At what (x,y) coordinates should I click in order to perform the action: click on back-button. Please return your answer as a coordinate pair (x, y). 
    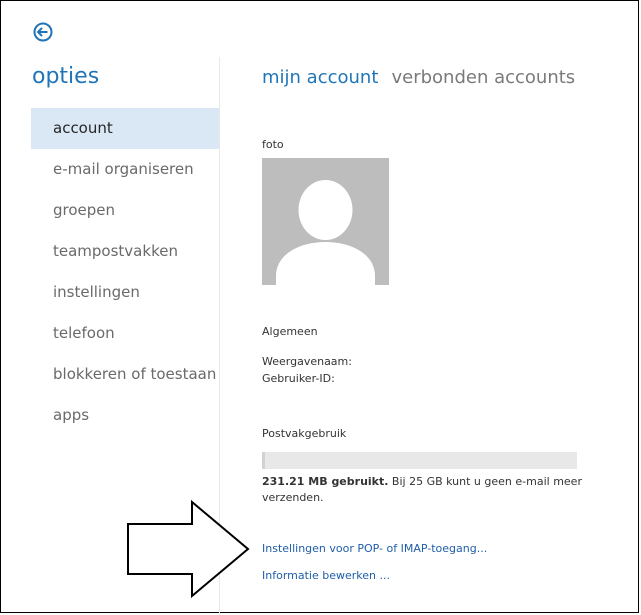
    Looking at the image, I should click on (43, 32).